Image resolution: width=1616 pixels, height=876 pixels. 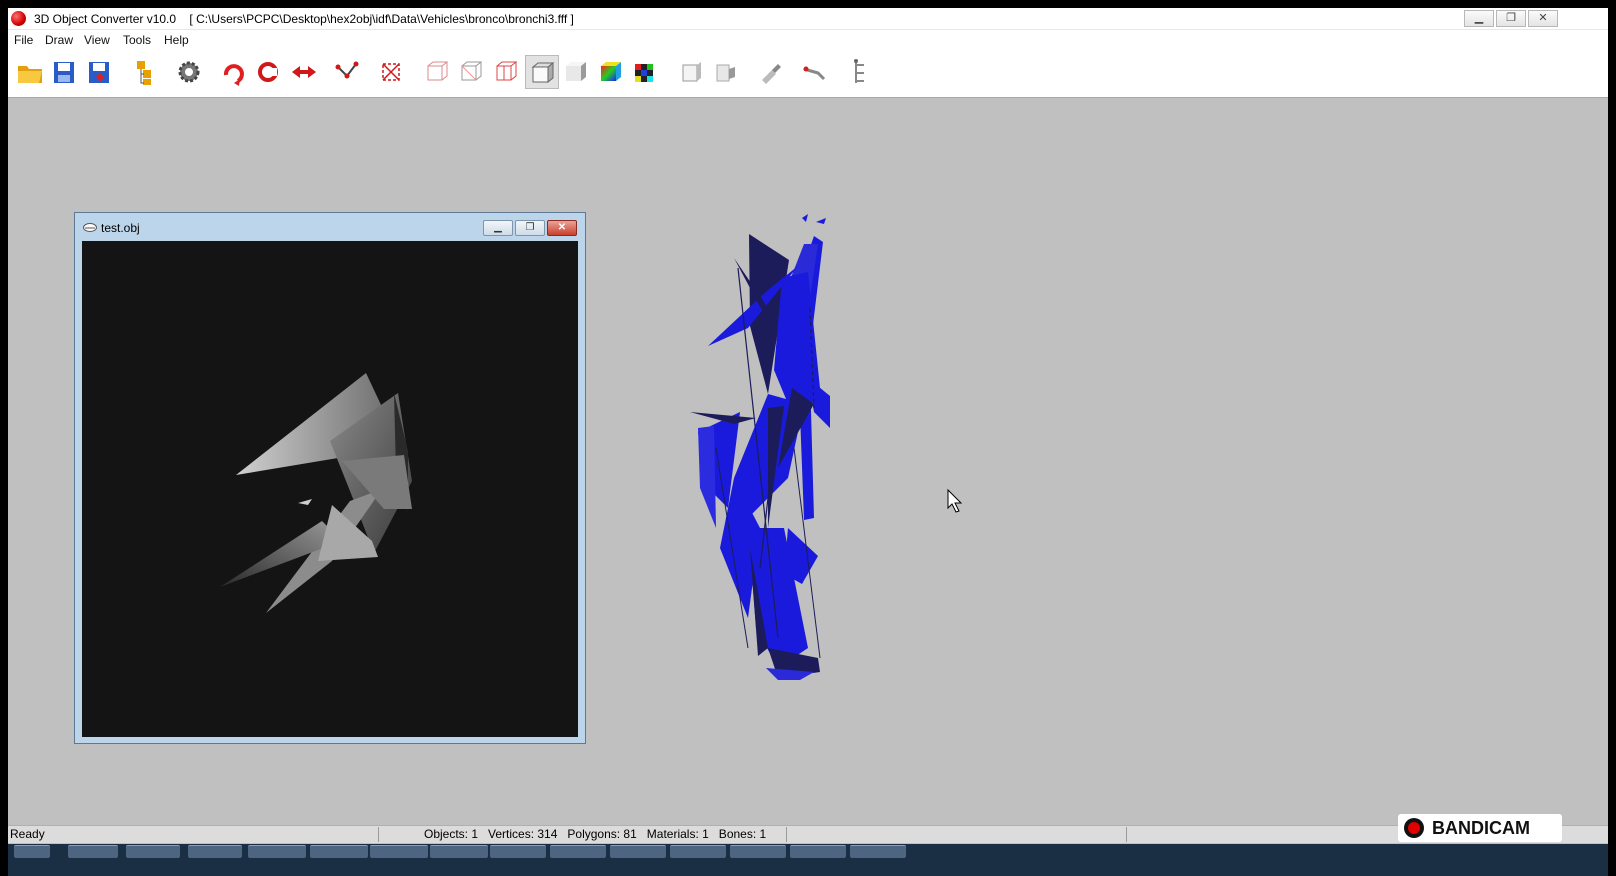 I want to click on save-as-icon, so click(x=99, y=72).